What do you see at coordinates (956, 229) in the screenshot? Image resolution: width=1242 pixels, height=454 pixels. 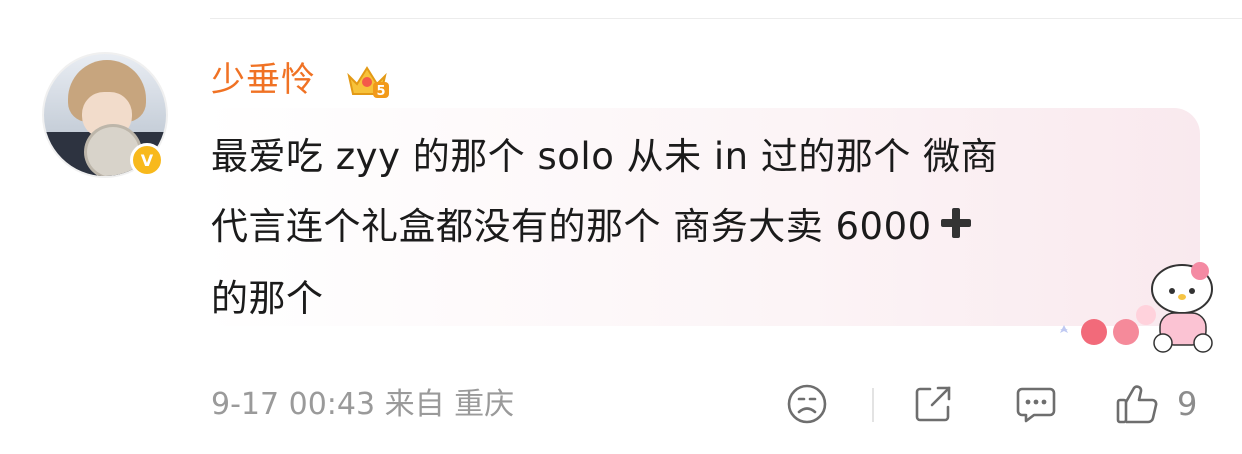 I see `plus-icon` at bounding box center [956, 229].